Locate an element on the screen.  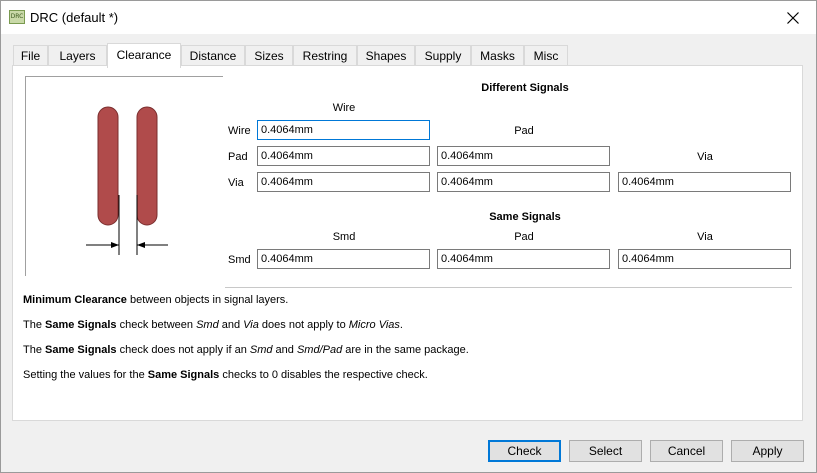
row-smd-label: Smd is located at coordinates (239, 260).